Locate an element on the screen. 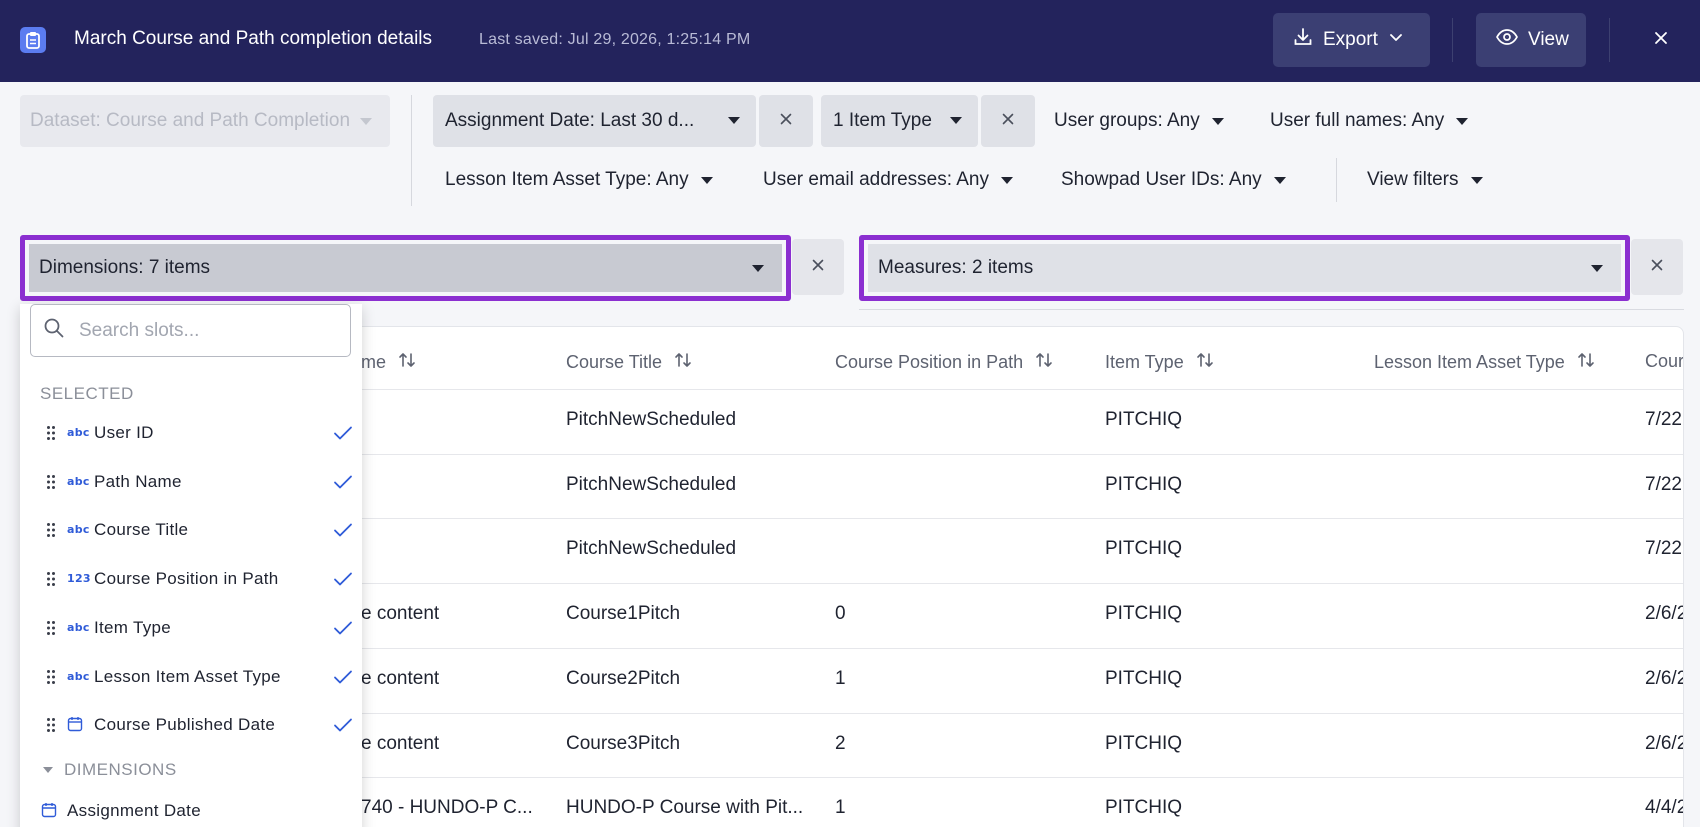 The image size is (1700, 827). table-cell: Course3Pitch is located at coordinates (623, 743).